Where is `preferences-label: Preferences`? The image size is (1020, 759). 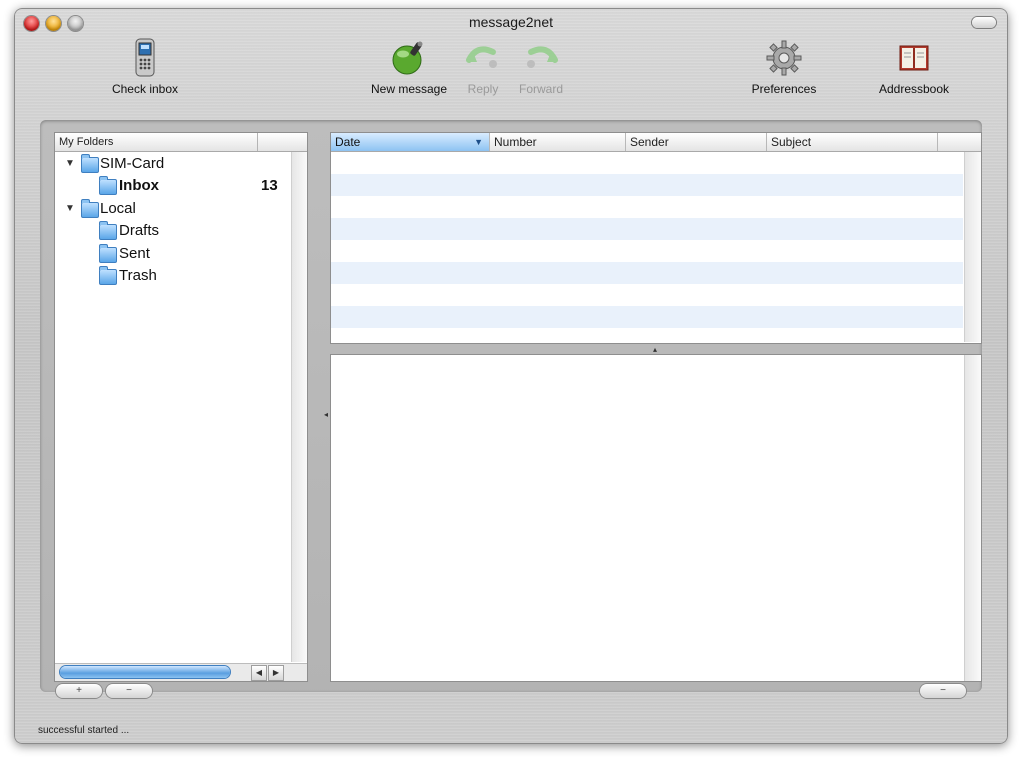
preferences-label: Preferences is located at coordinates (784, 89).